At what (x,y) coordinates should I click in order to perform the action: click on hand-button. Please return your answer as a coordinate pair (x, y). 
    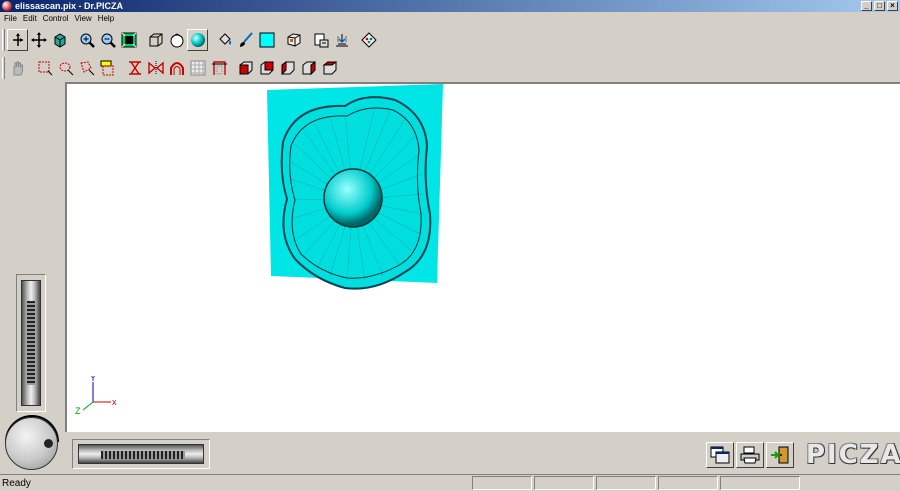
    Looking at the image, I should click on (17, 68).